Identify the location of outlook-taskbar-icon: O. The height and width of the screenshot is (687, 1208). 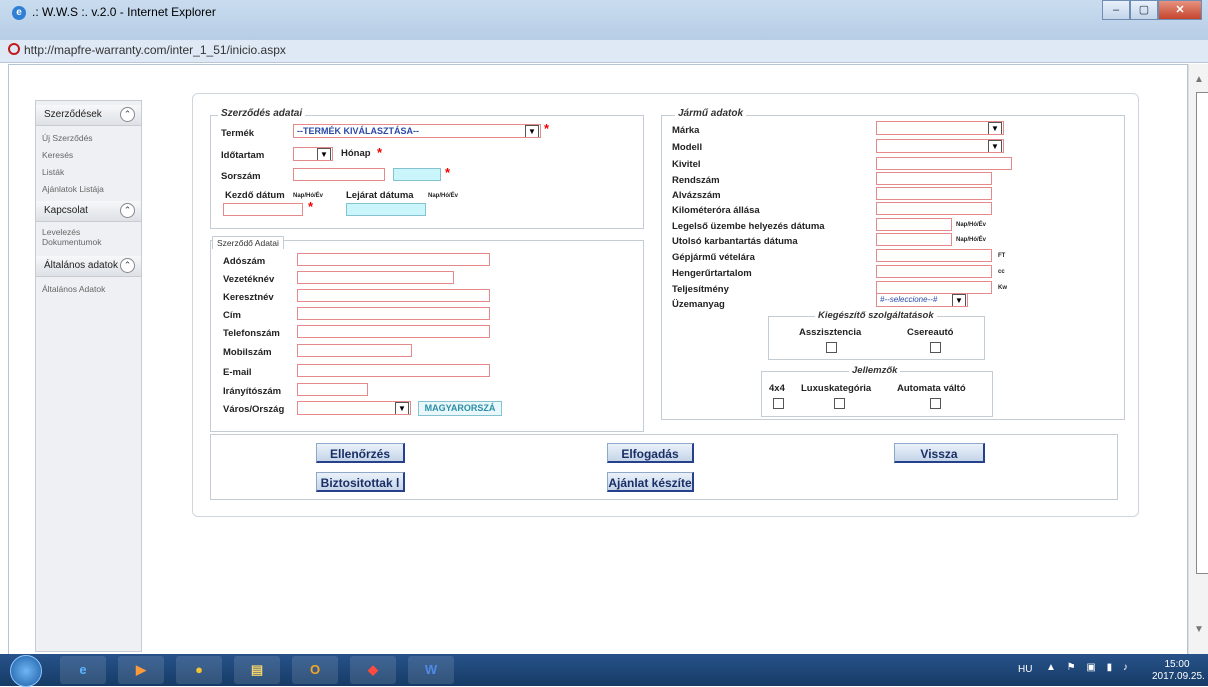
(315, 670).